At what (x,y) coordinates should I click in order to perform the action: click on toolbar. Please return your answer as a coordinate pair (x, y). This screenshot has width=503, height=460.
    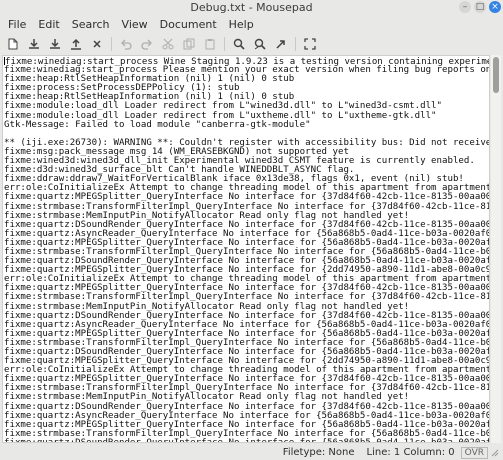
    Looking at the image, I should click on (251, 44).